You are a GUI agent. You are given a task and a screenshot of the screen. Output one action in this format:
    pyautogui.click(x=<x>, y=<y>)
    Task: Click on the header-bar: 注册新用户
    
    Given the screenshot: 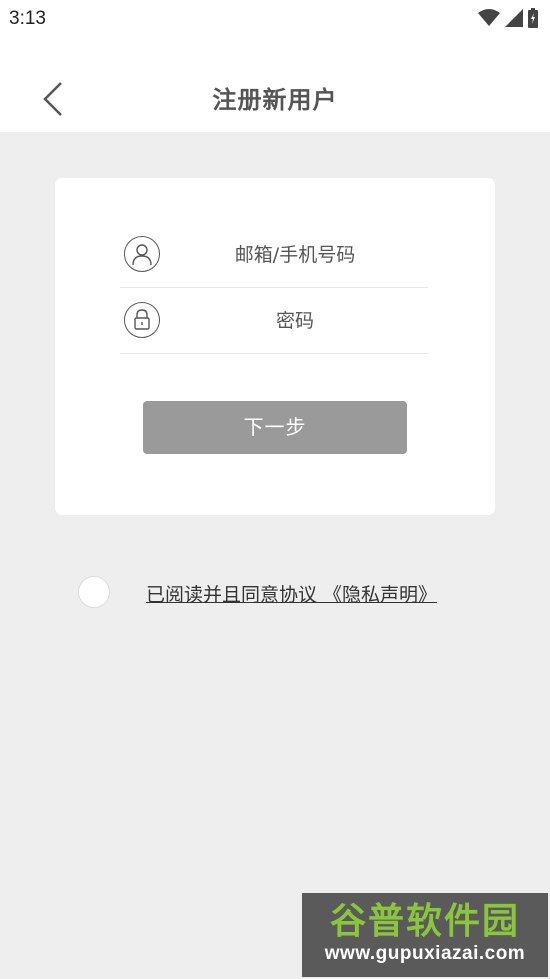 What is the action you would take?
    pyautogui.click(x=275, y=85)
    